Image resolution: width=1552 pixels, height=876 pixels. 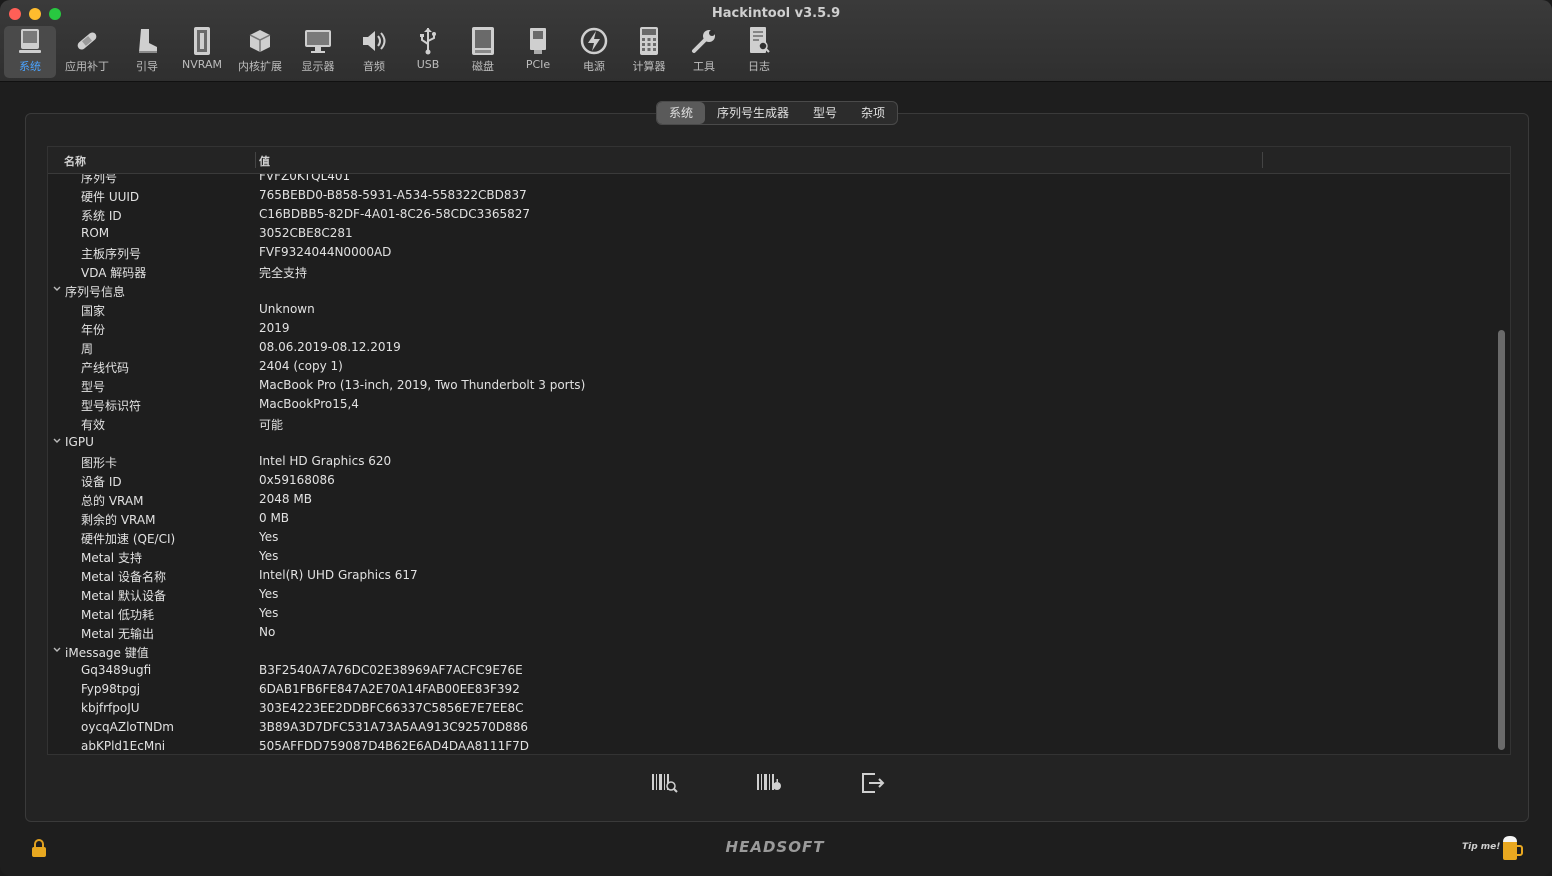 I want to click on barcode-search-button, so click(x=664, y=785).